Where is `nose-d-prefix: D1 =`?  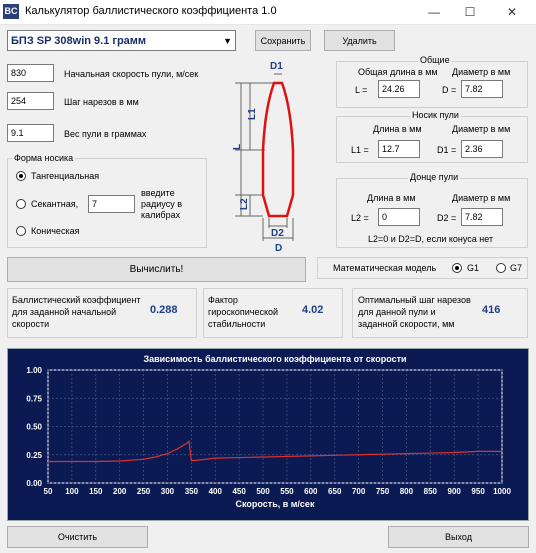
nose-d-prefix: D1 = is located at coordinates (447, 150).